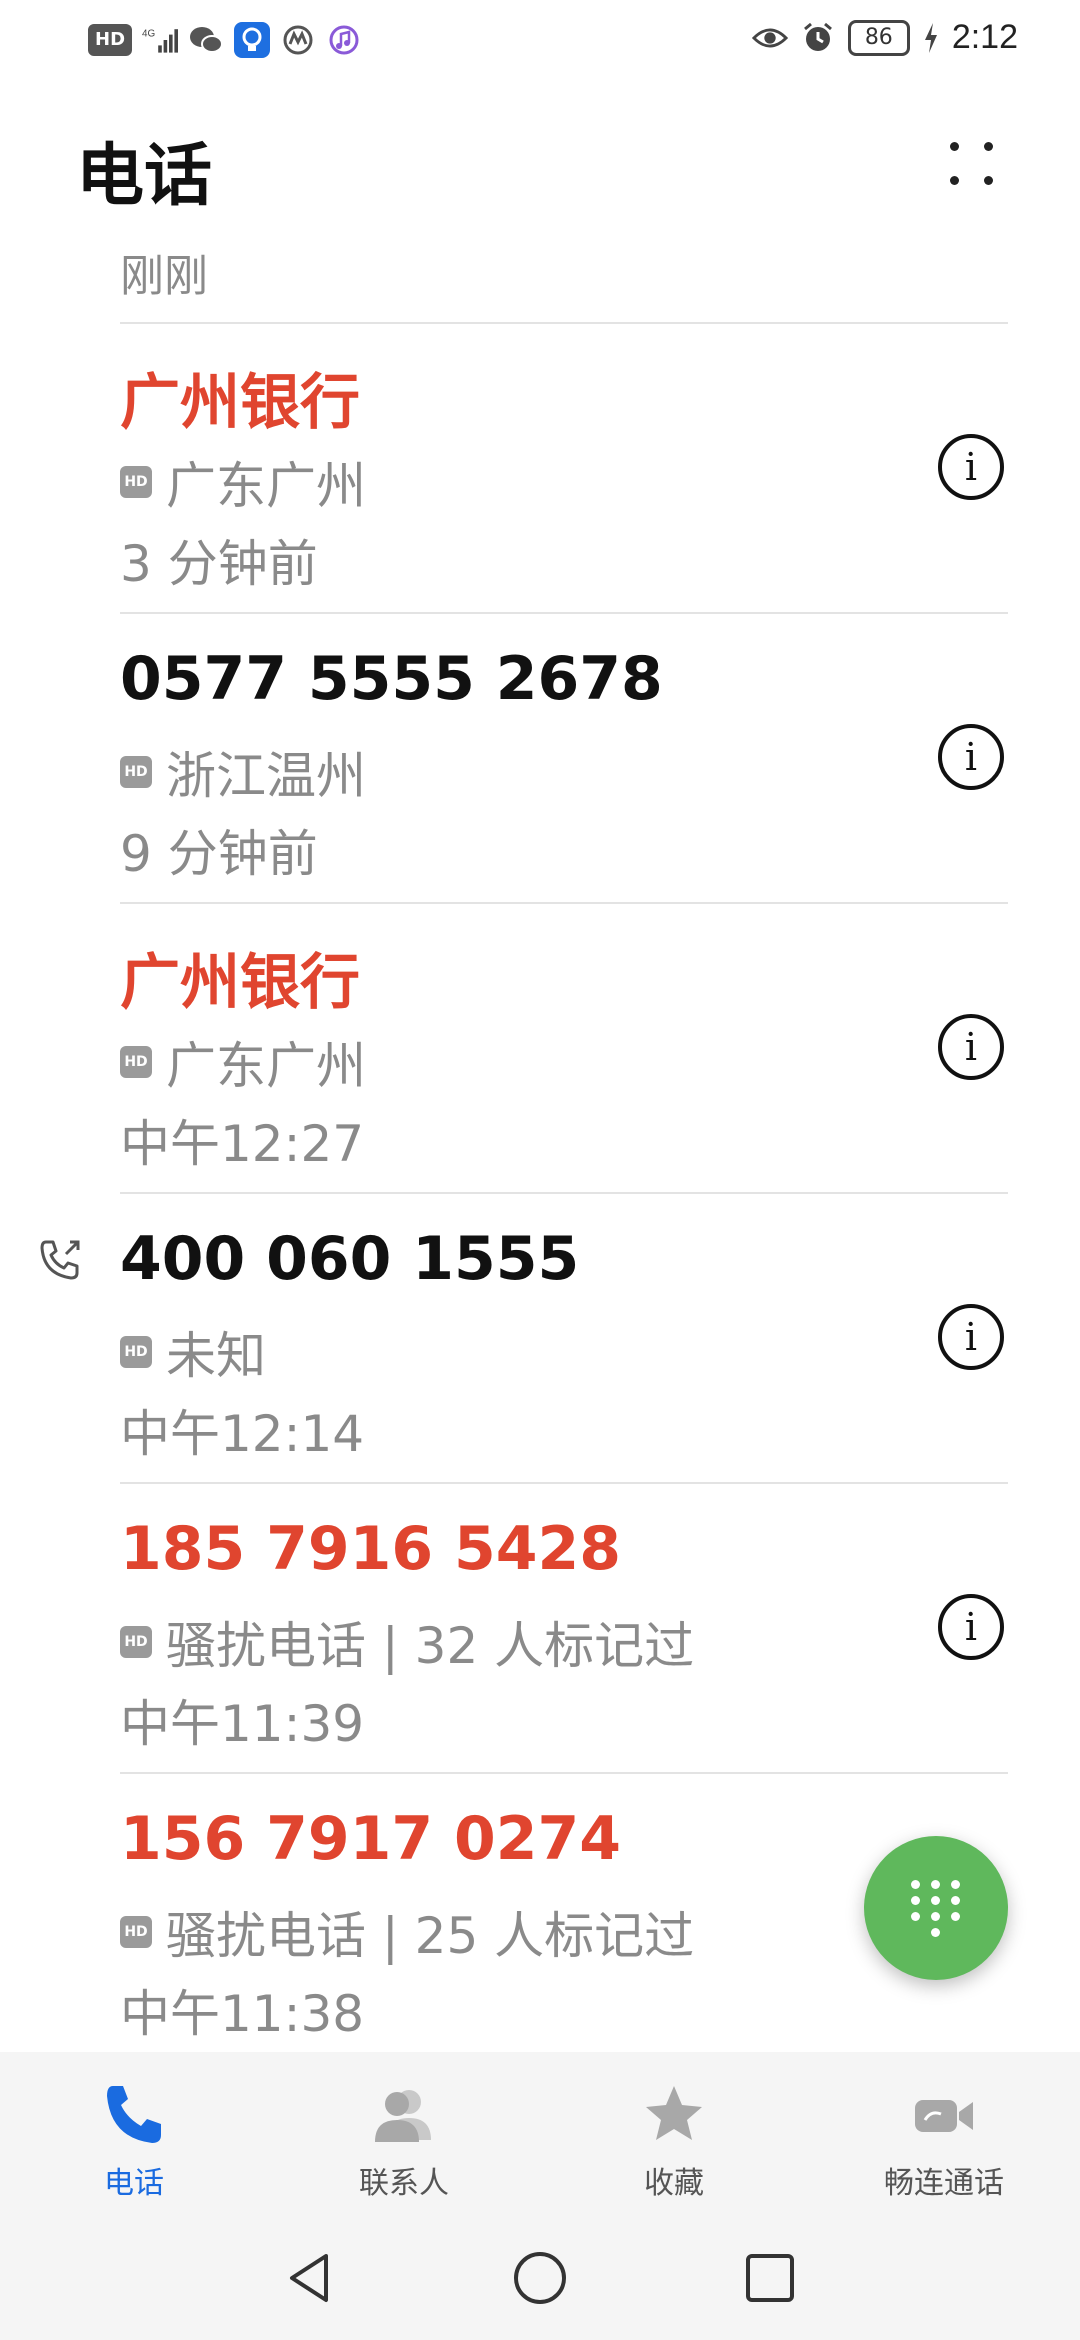 The height and width of the screenshot is (2340, 1080). I want to click on tab-label: 畅连通话, so click(944, 2183).